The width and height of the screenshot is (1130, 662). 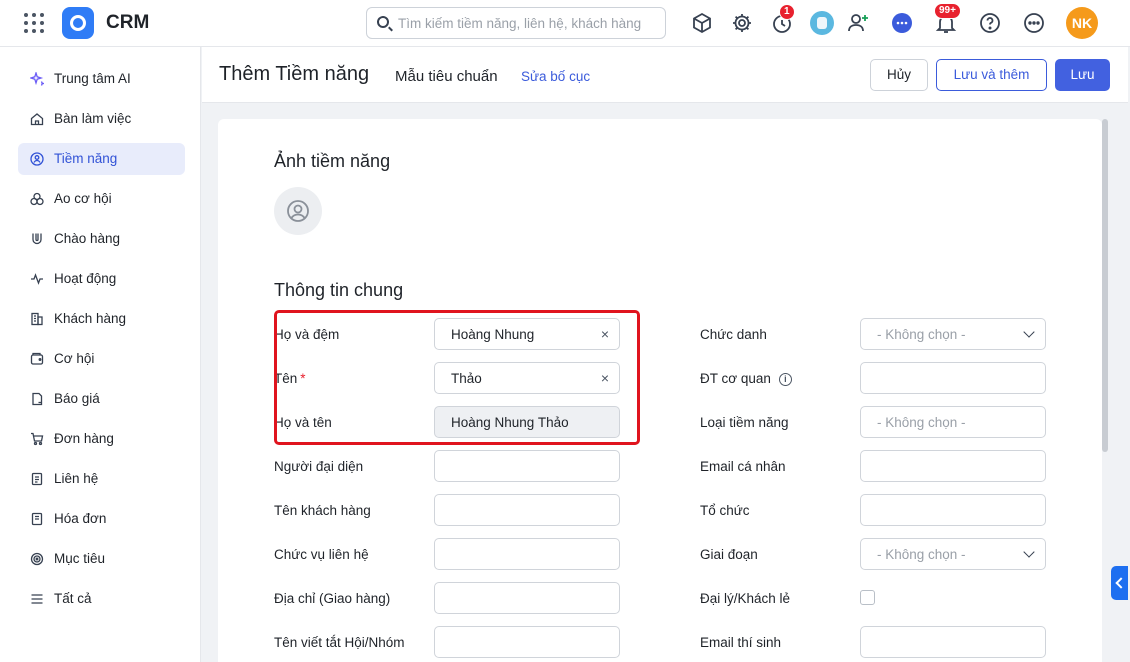 What do you see at coordinates (101, 319) in the screenshot?
I see `sidebar-item-customers: Khách hàng` at bounding box center [101, 319].